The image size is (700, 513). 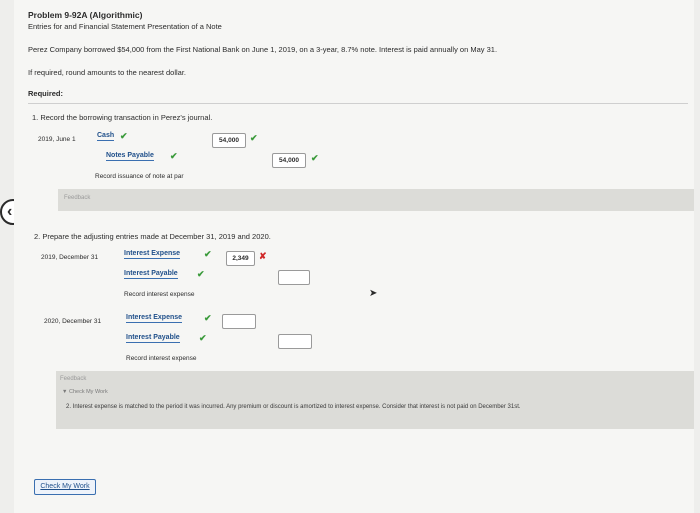 What do you see at coordinates (294, 277) in the screenshot?
I see `interest-payable-credit-amount` at bounding box center [294, 277].